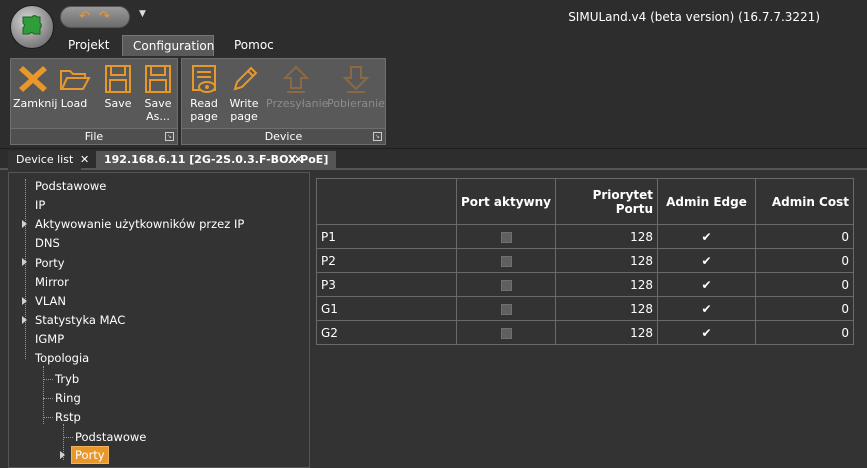  What do you see at coordinates (254, 45) in the screenshot?
I see `tab-pomoc: Pomoc` at bounding box center [254, 45].